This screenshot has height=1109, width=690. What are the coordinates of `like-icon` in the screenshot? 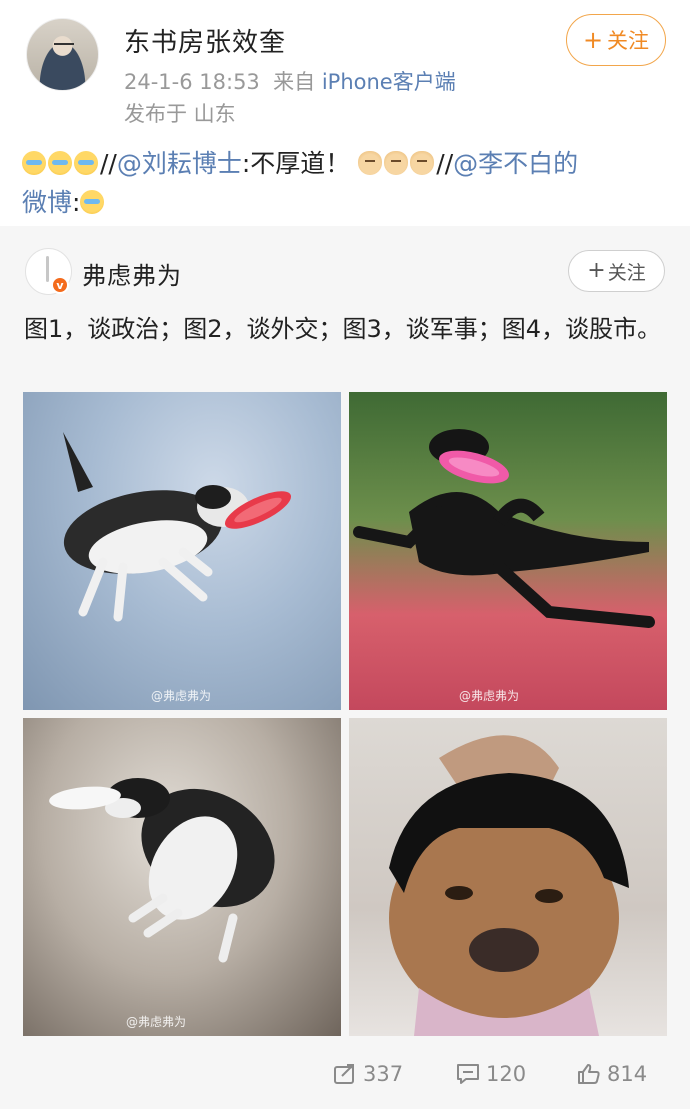 It's located at (589, 1074).